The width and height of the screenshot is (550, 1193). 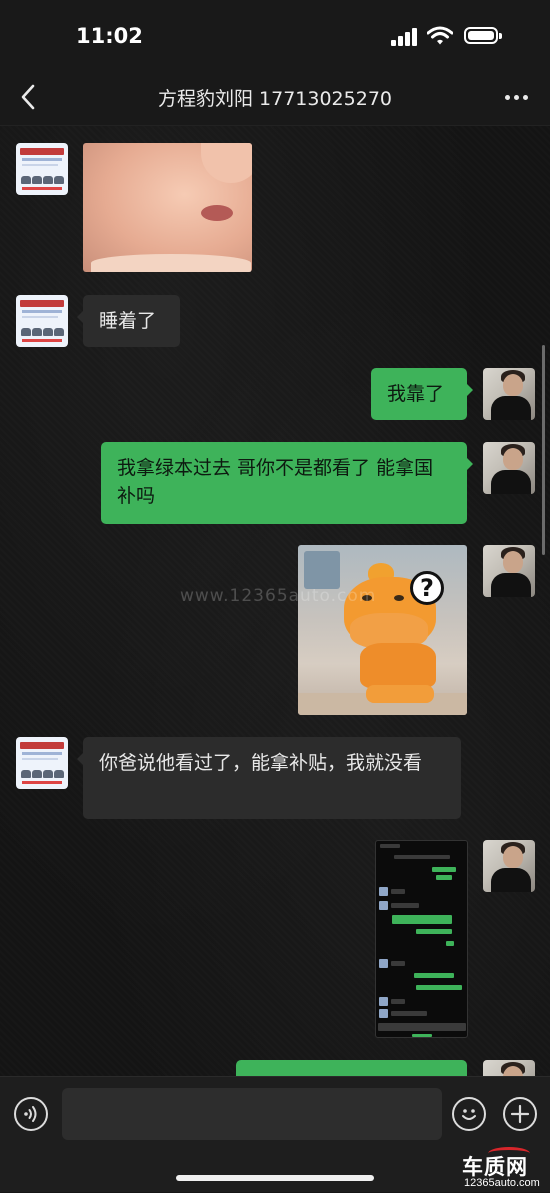 What do you see at coordinates (269, 778) in the screenshot?
I see `message-bubble-incoming: 你爸说他看过了，能拿补贴，我就没看` at bounding box center [269, 778].